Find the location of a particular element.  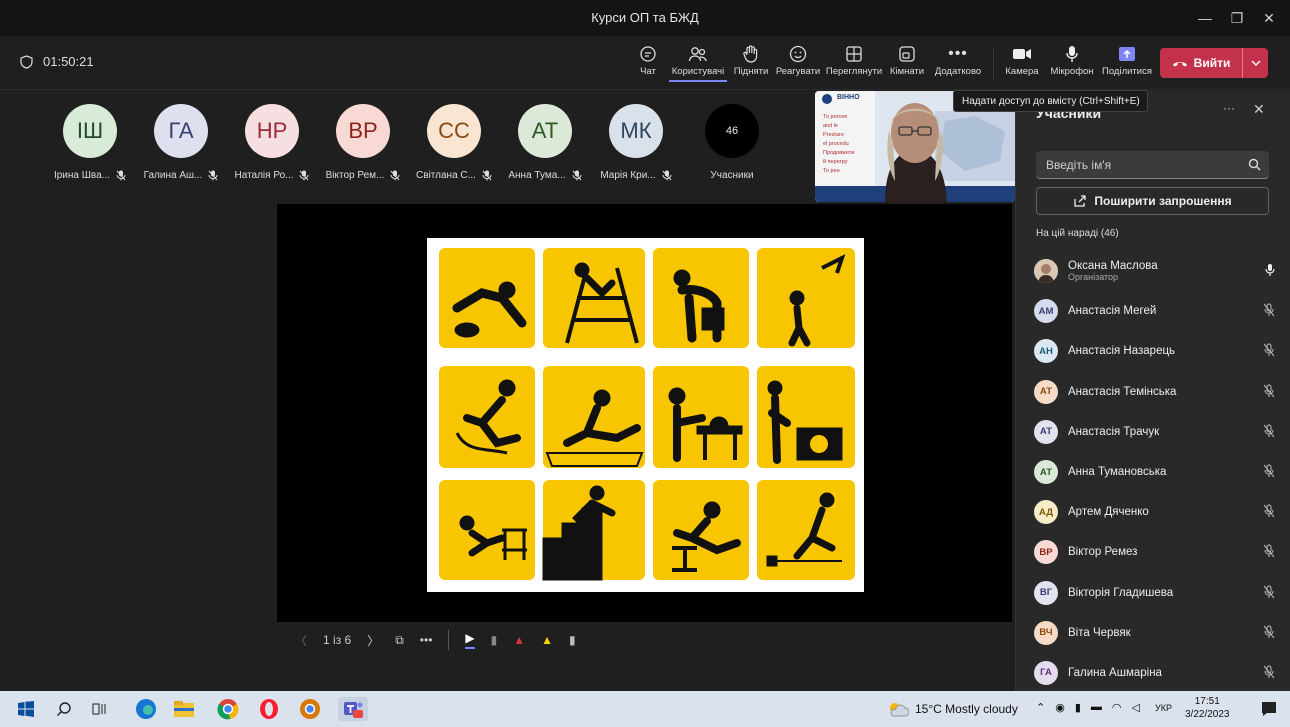

window-title: Курси ОП та БЖД is located at coordinates (645, 17).